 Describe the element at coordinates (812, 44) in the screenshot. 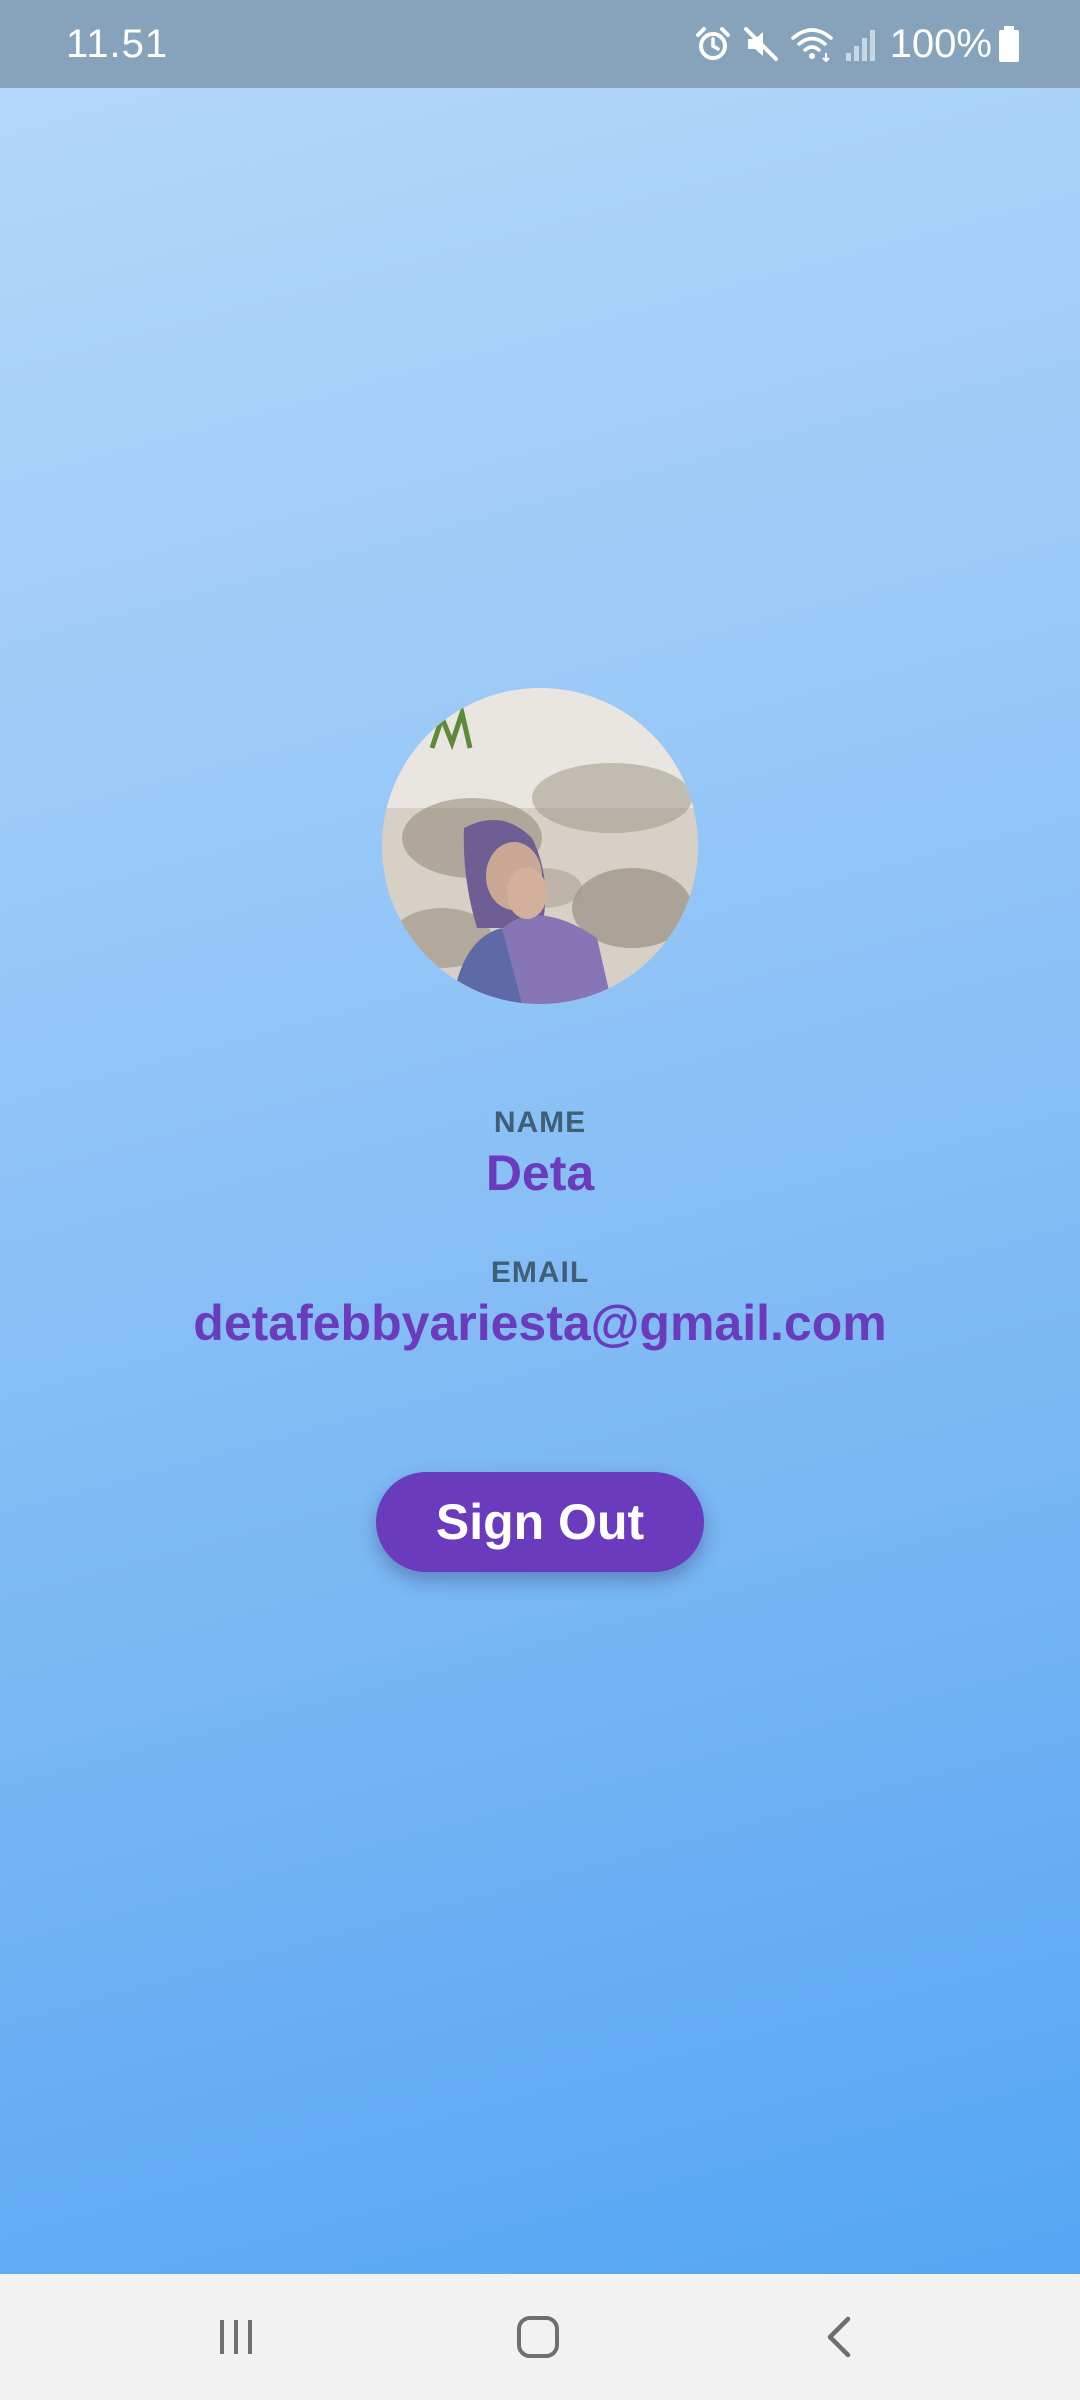

I see `wifi-icon` at that location.